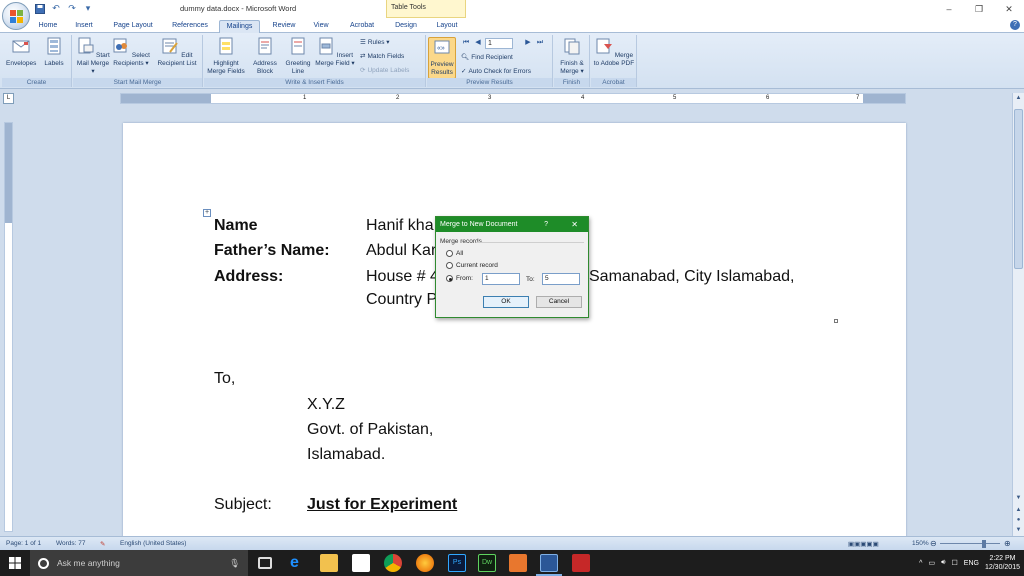 This screenshot has width=1024, height=576. What do you see at coordinates (56, 8) in the screenshot?
I see `undo-icon: ↶` at bounding box center [56, 8].